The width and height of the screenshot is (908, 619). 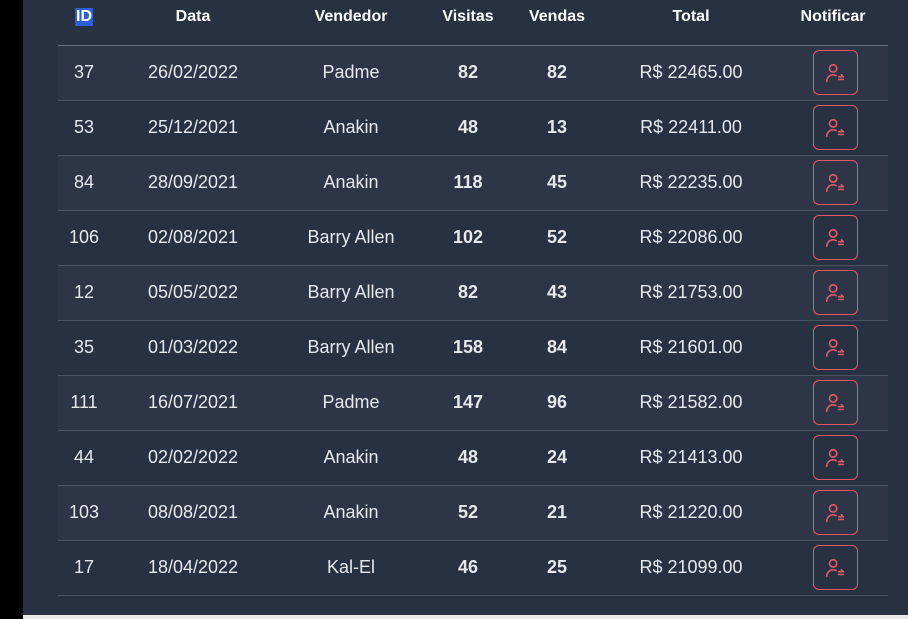 I want to click on cell-id: 37, so click(x=84, y=73).